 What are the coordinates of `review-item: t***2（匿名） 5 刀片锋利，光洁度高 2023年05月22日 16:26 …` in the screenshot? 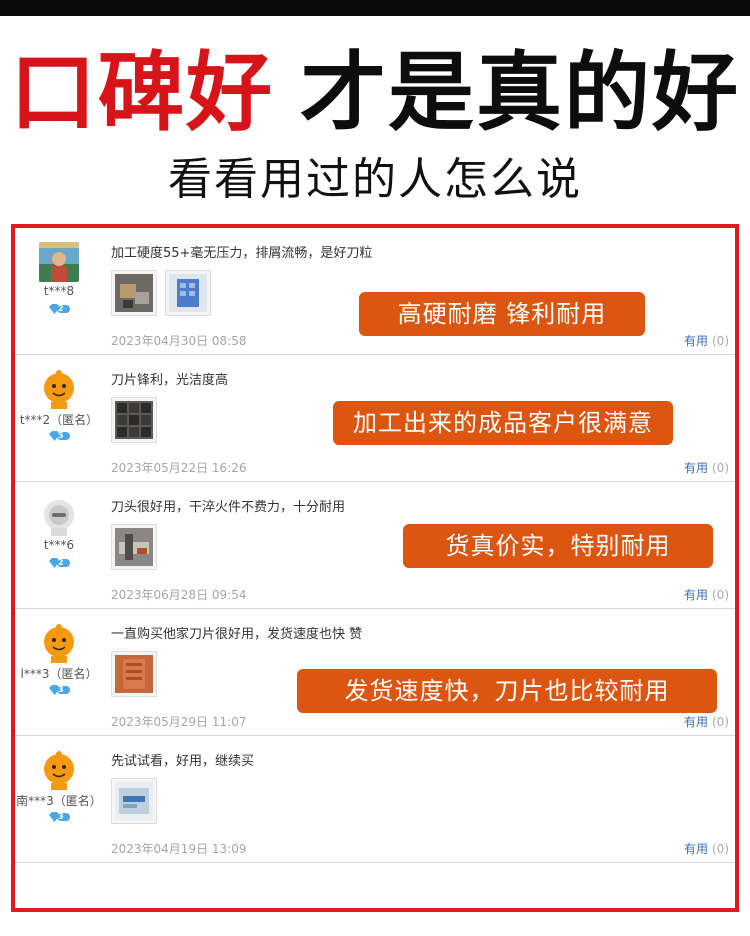 It's located at (375, 418).